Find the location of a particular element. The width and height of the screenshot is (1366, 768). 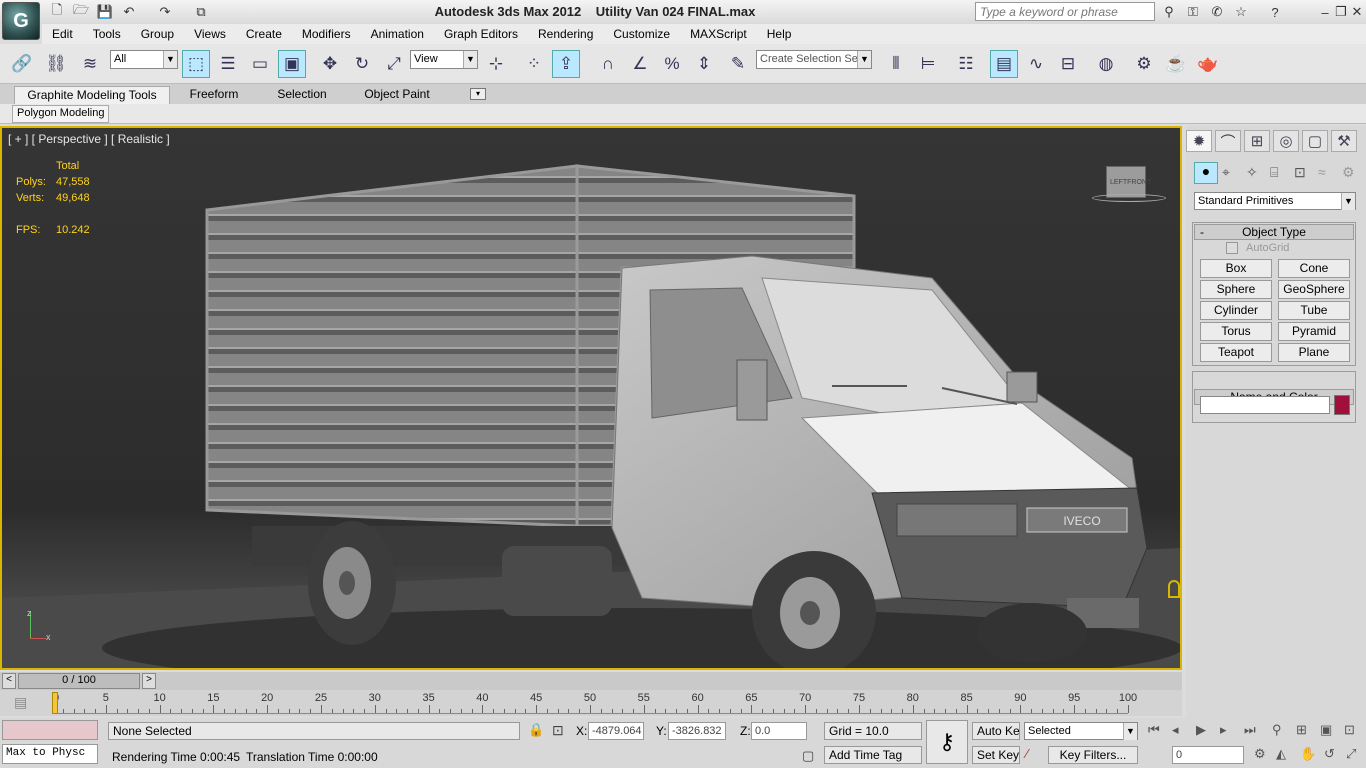

named-selection-dropdown: Create Selection Set ▼ is located at coordinates (814, 59).